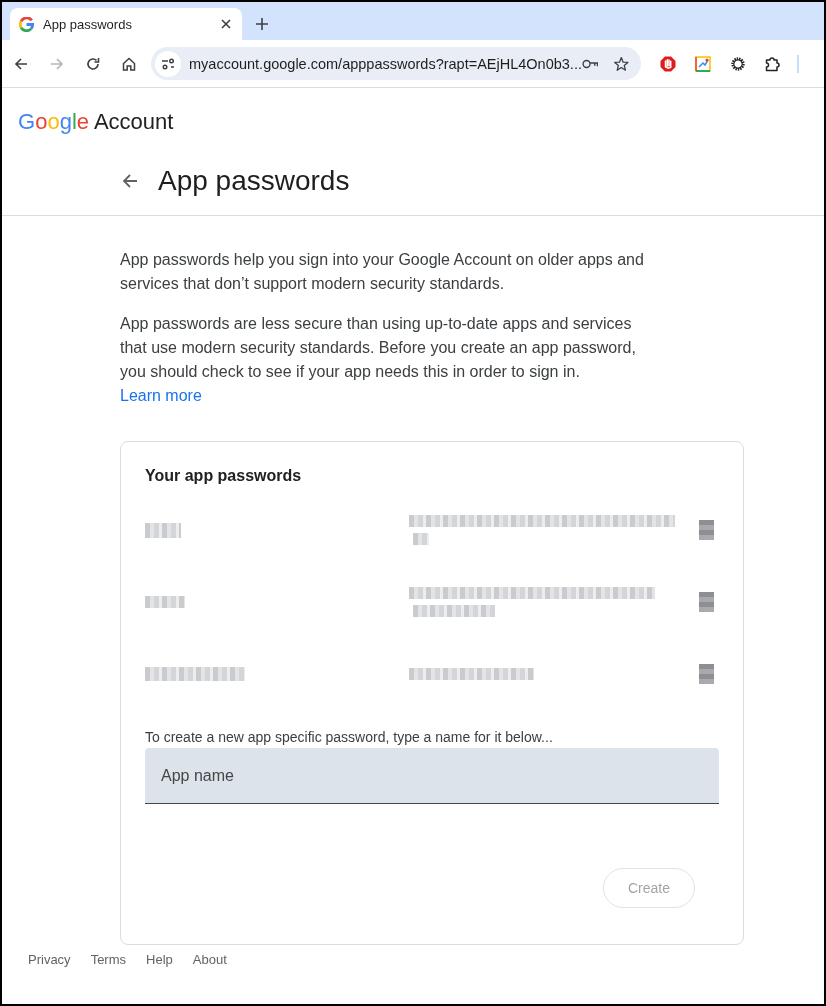 The height and width of the screenshot is (1006, 826). What do you see at coordinates (590, 63) in the screenshot?
I see `key-icon` at bounding box center [590, 63].